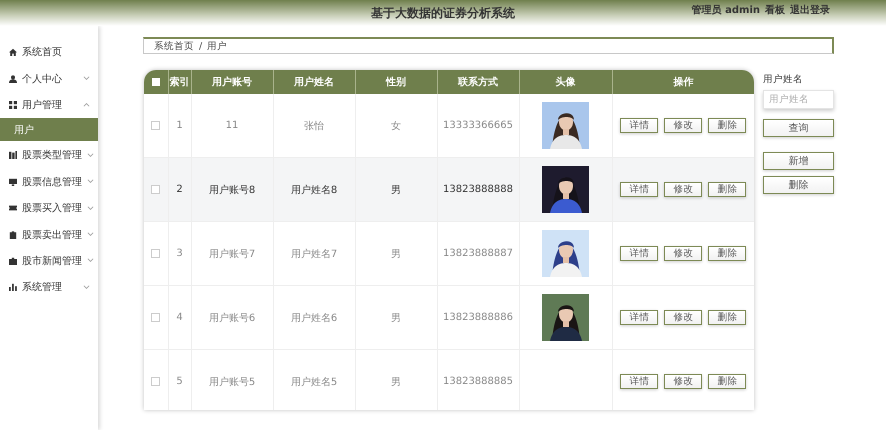 This screenshot has height=430, width=886. Describe the element at coordinates (49, 130) in the screenshot. I see `sidebar-subitem: 用户` at that location.